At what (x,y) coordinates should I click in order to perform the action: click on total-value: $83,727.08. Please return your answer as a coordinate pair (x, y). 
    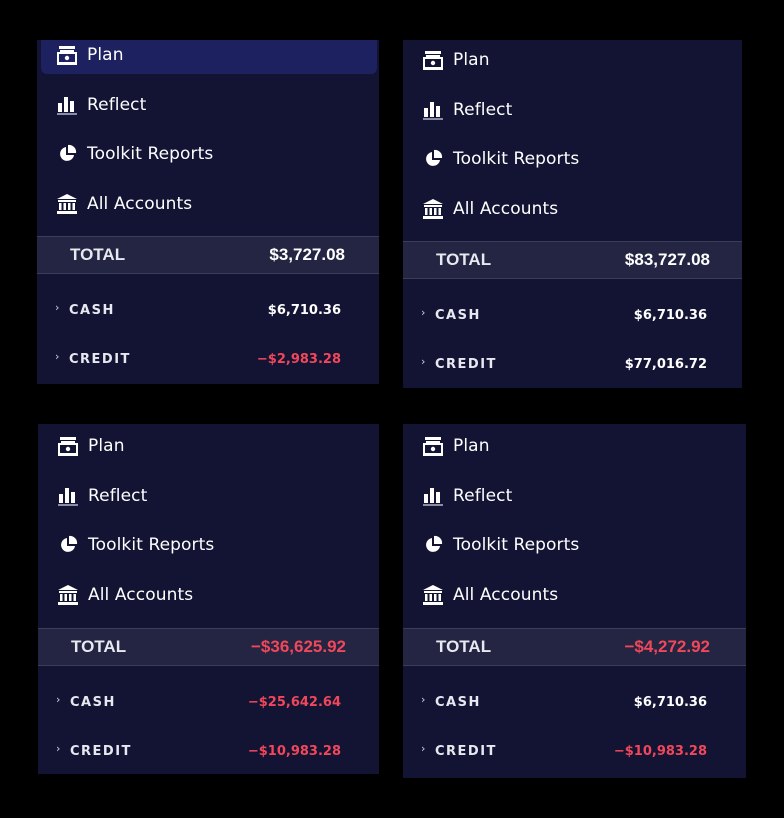
    Looking at the image, I should click on (667, 259).